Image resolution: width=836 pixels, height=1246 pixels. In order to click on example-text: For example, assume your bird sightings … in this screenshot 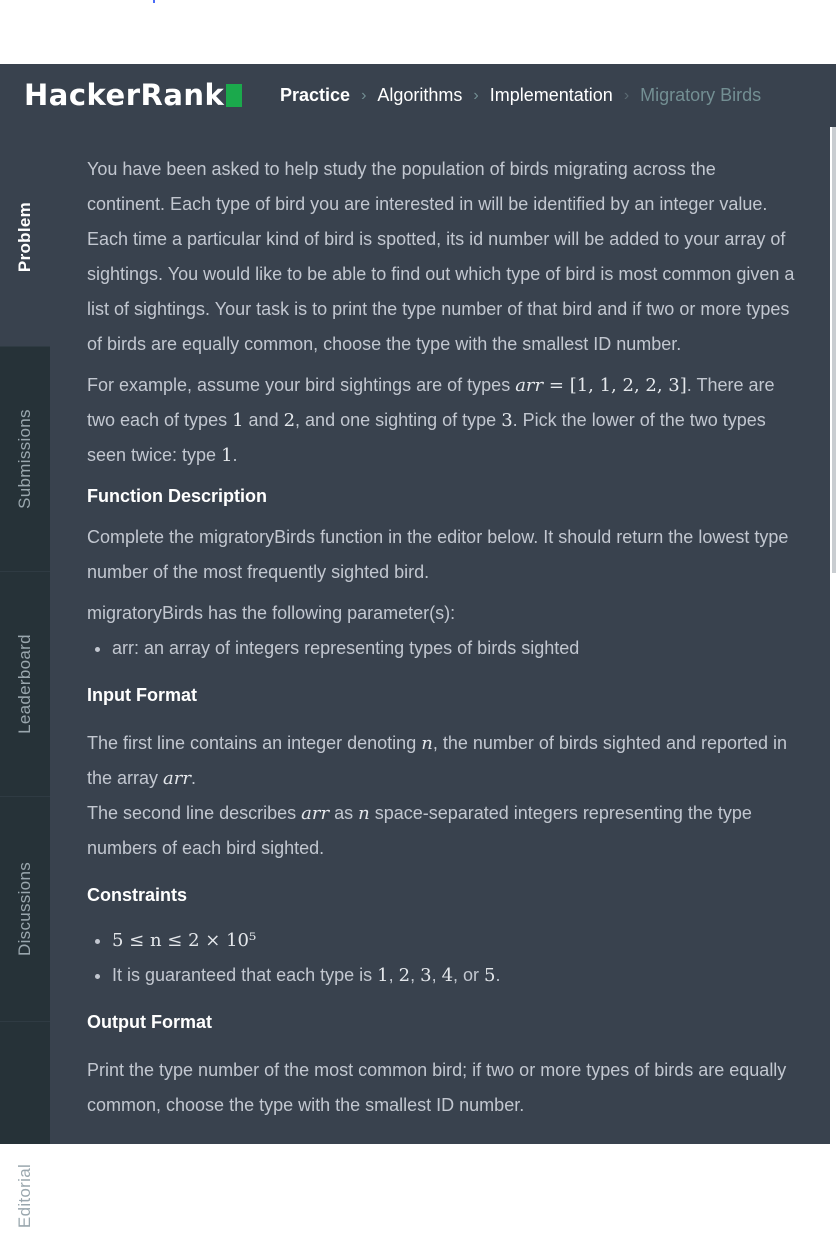, I will do `click(301, 385)`.